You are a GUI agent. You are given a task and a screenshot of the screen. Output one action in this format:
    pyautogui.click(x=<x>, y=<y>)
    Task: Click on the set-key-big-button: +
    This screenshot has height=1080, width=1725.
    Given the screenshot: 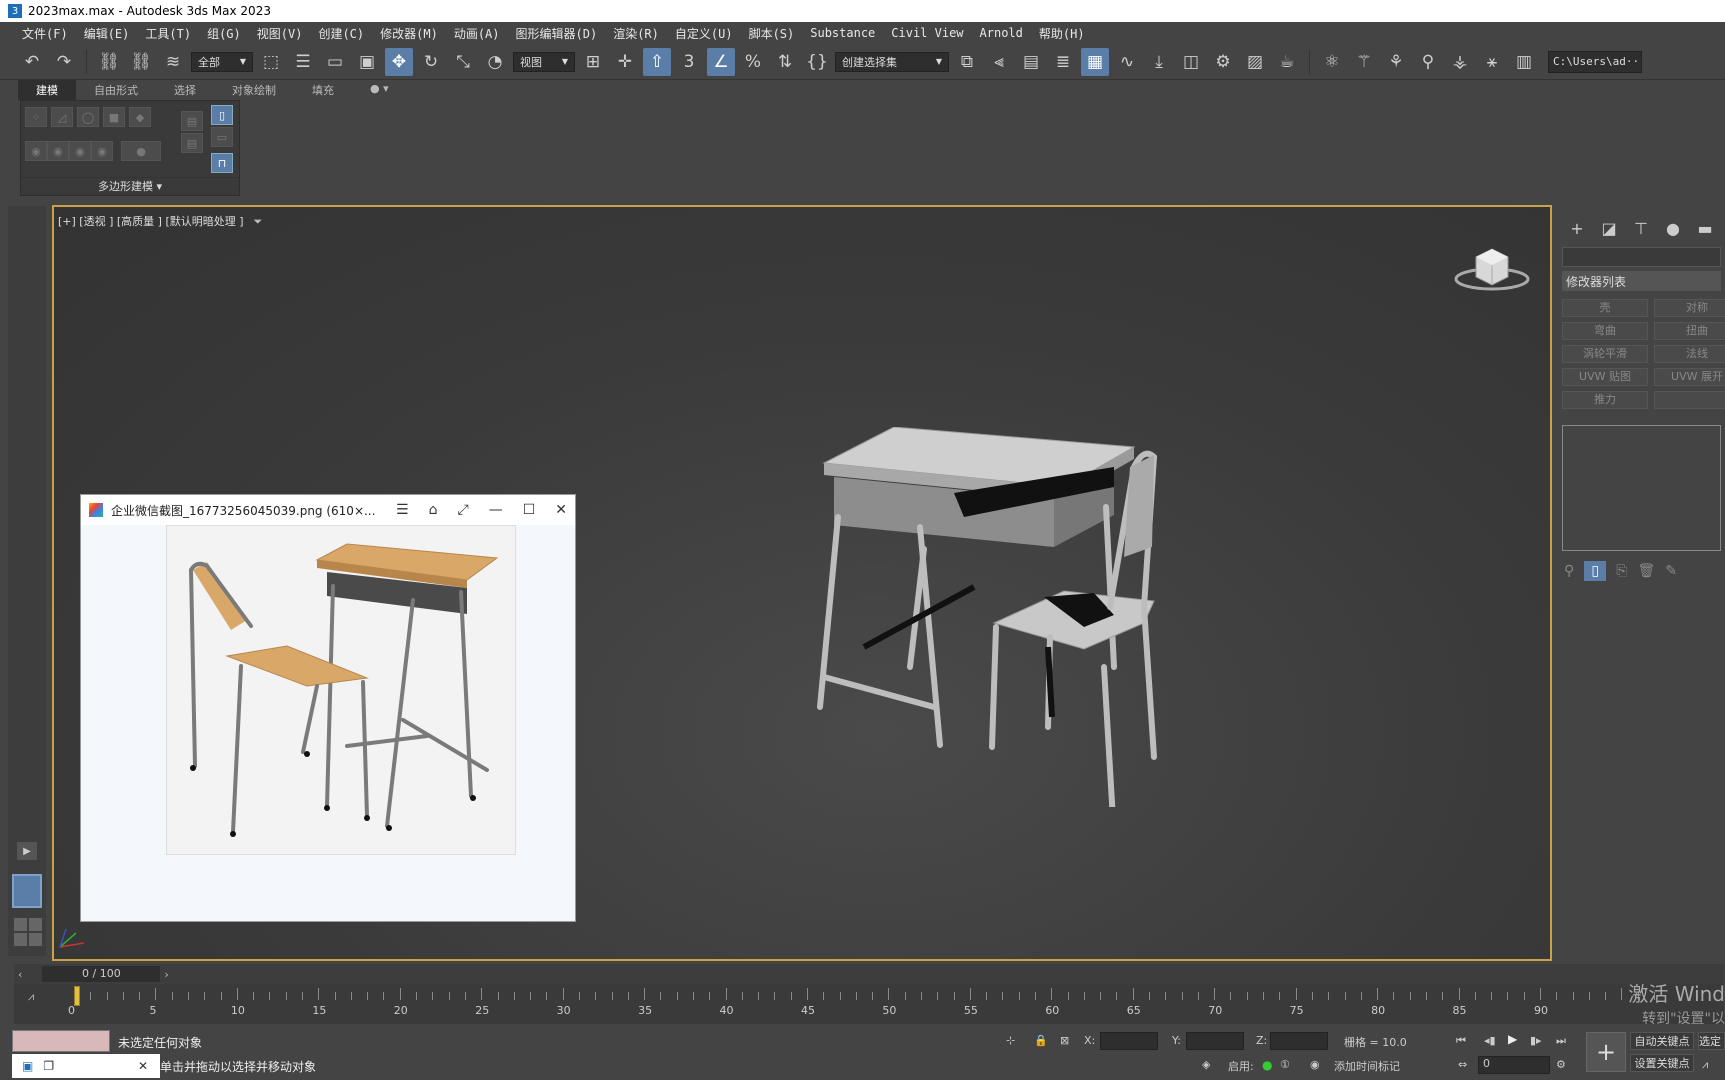 What is the action you would take?
    pyautogui.click(x=1606, y=1052)
    